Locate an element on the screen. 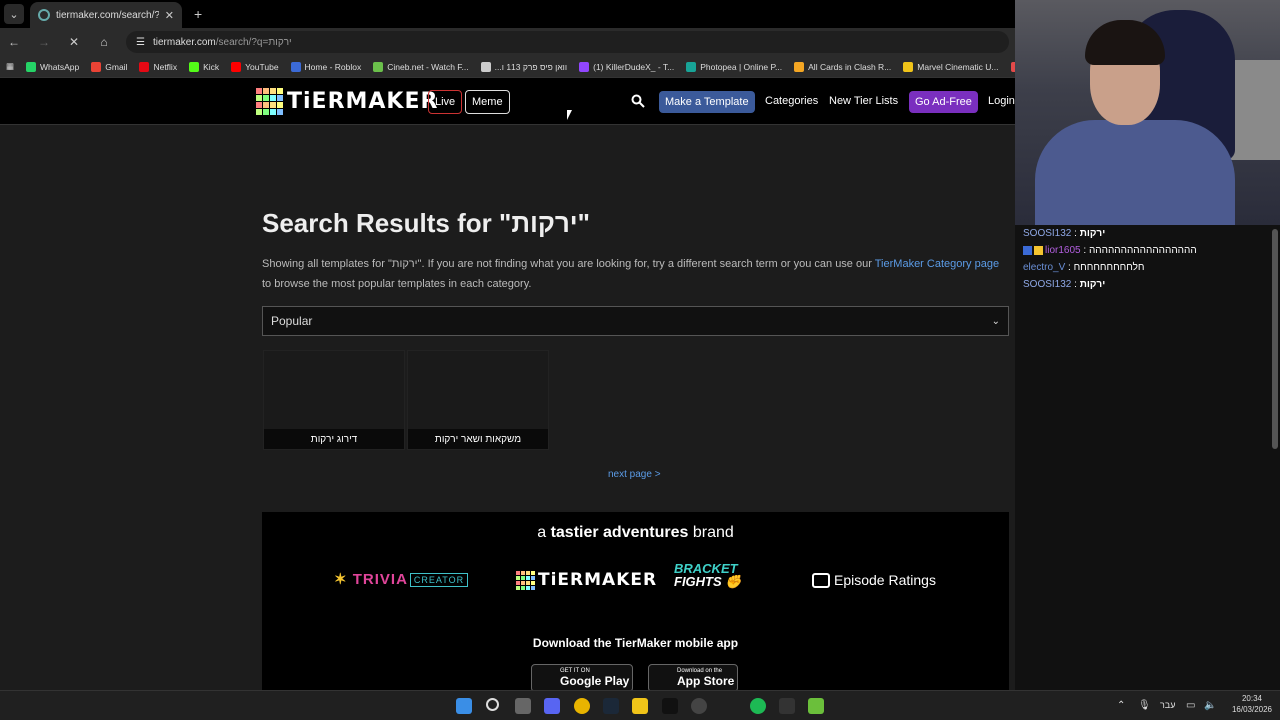 Image resolution: width=1280 pixels, height=720 pixels. bookmark-label: ...וואן פיס פרק 113 ו is located at coordinates (531, 66).